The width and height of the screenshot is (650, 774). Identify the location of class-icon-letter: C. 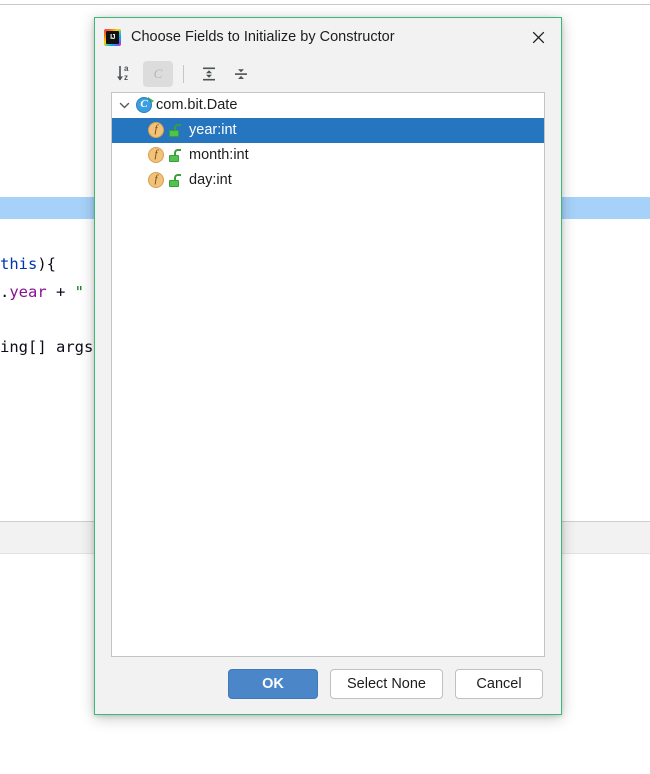
(144, 104).